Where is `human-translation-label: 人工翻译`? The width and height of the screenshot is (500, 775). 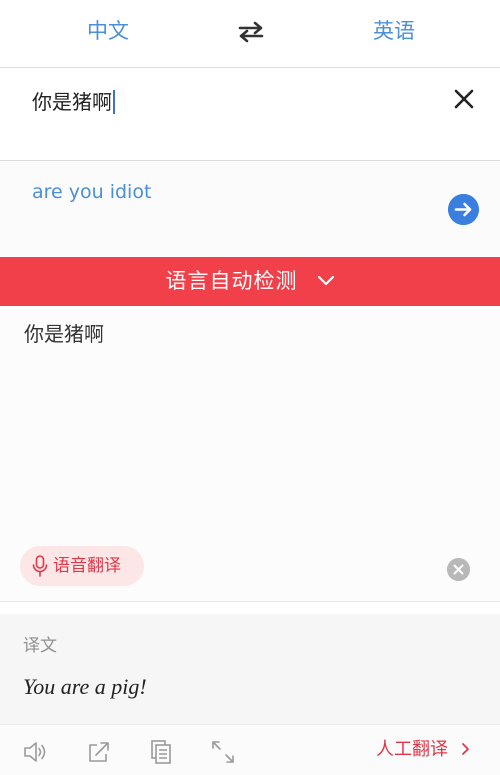 human-translation-label: 人工翻译 is located at coordinates (412, 749).